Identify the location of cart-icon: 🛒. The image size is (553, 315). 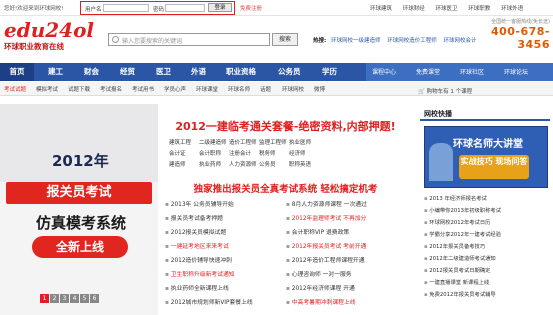
(422, 92).